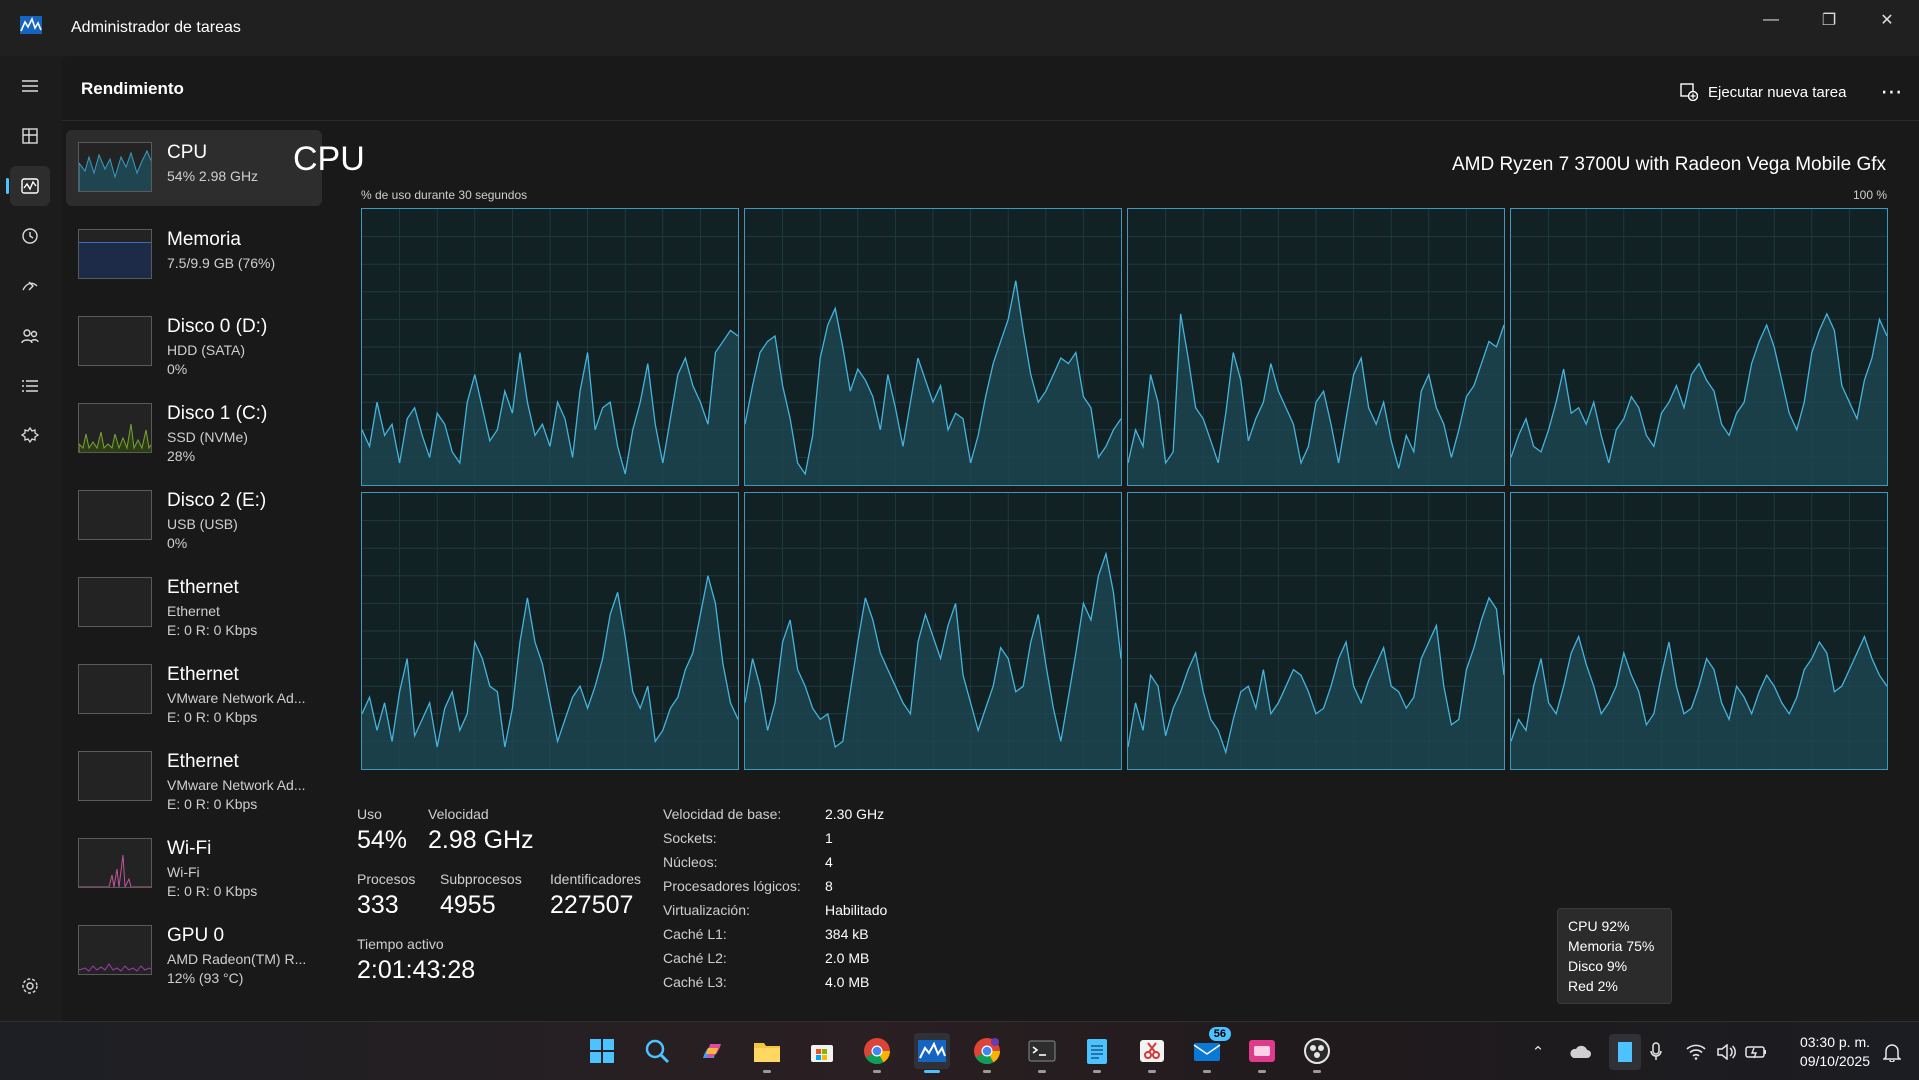 This screenshot has height=1080, width=1919. What do you see at coordinates (382, 840) in the screenshot?
I see `usage-value: 54%` at bounding box center [382, 840].